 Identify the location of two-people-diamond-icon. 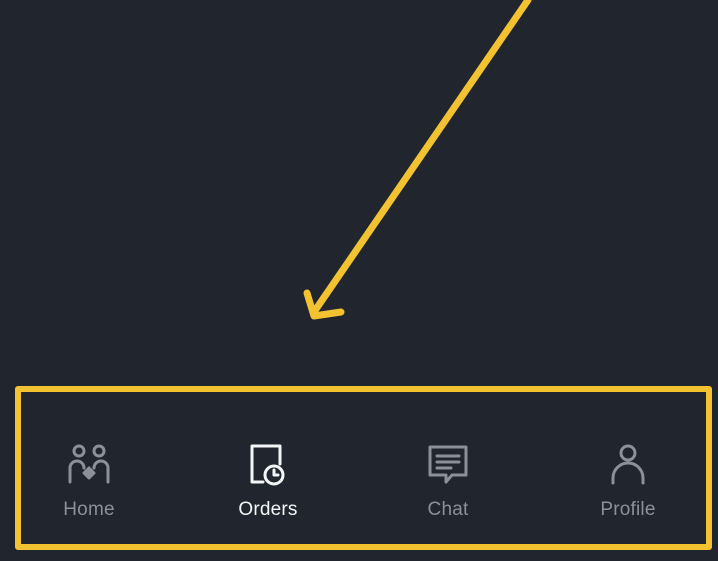
(89, 465).